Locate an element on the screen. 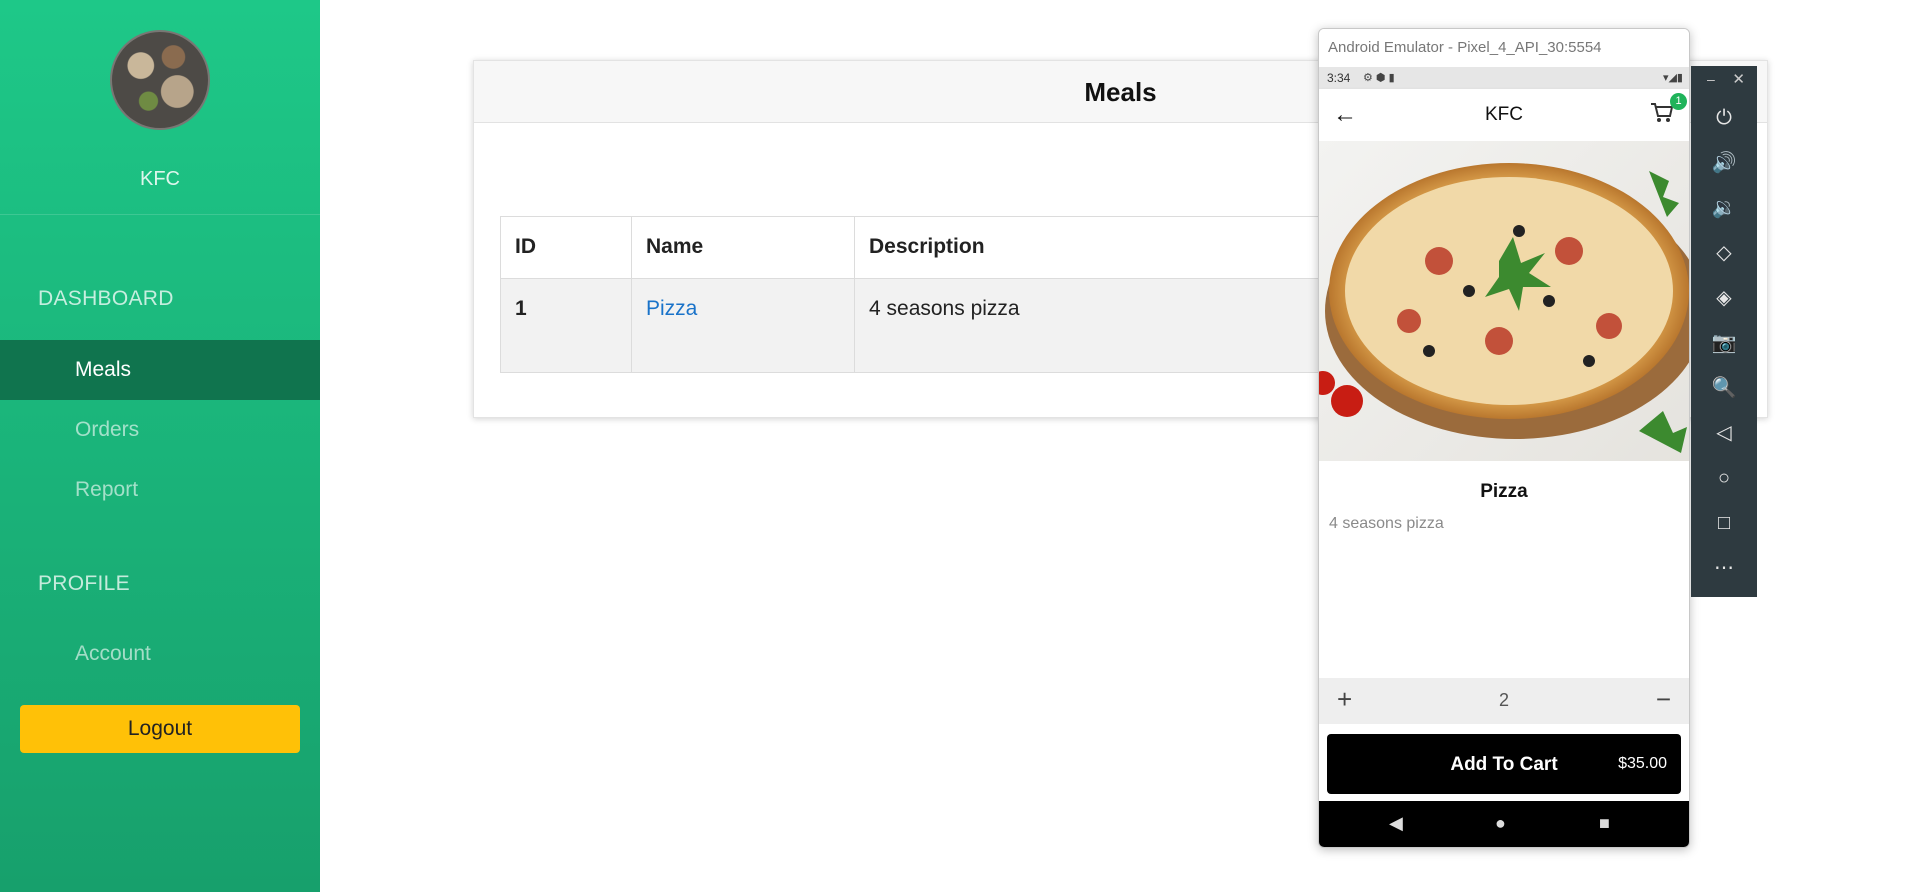 The width and height of the screenshot is (1918, 892). app-bar: ← KFC 1 is located at coordinates (1504, 115).